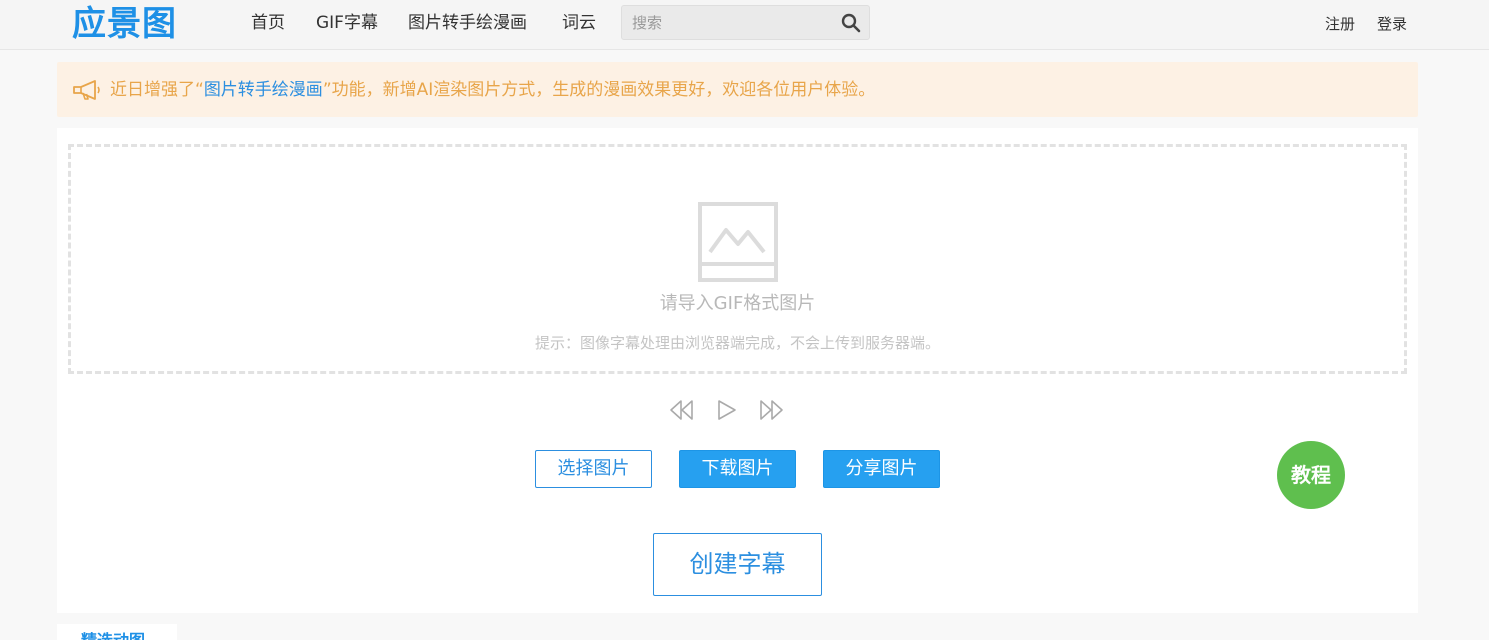 The width and height of the screenshot is (1489, 640). Describe the element at coordinates (771, 410) in the screenshot. I see `fast-forward-icon` at that location.